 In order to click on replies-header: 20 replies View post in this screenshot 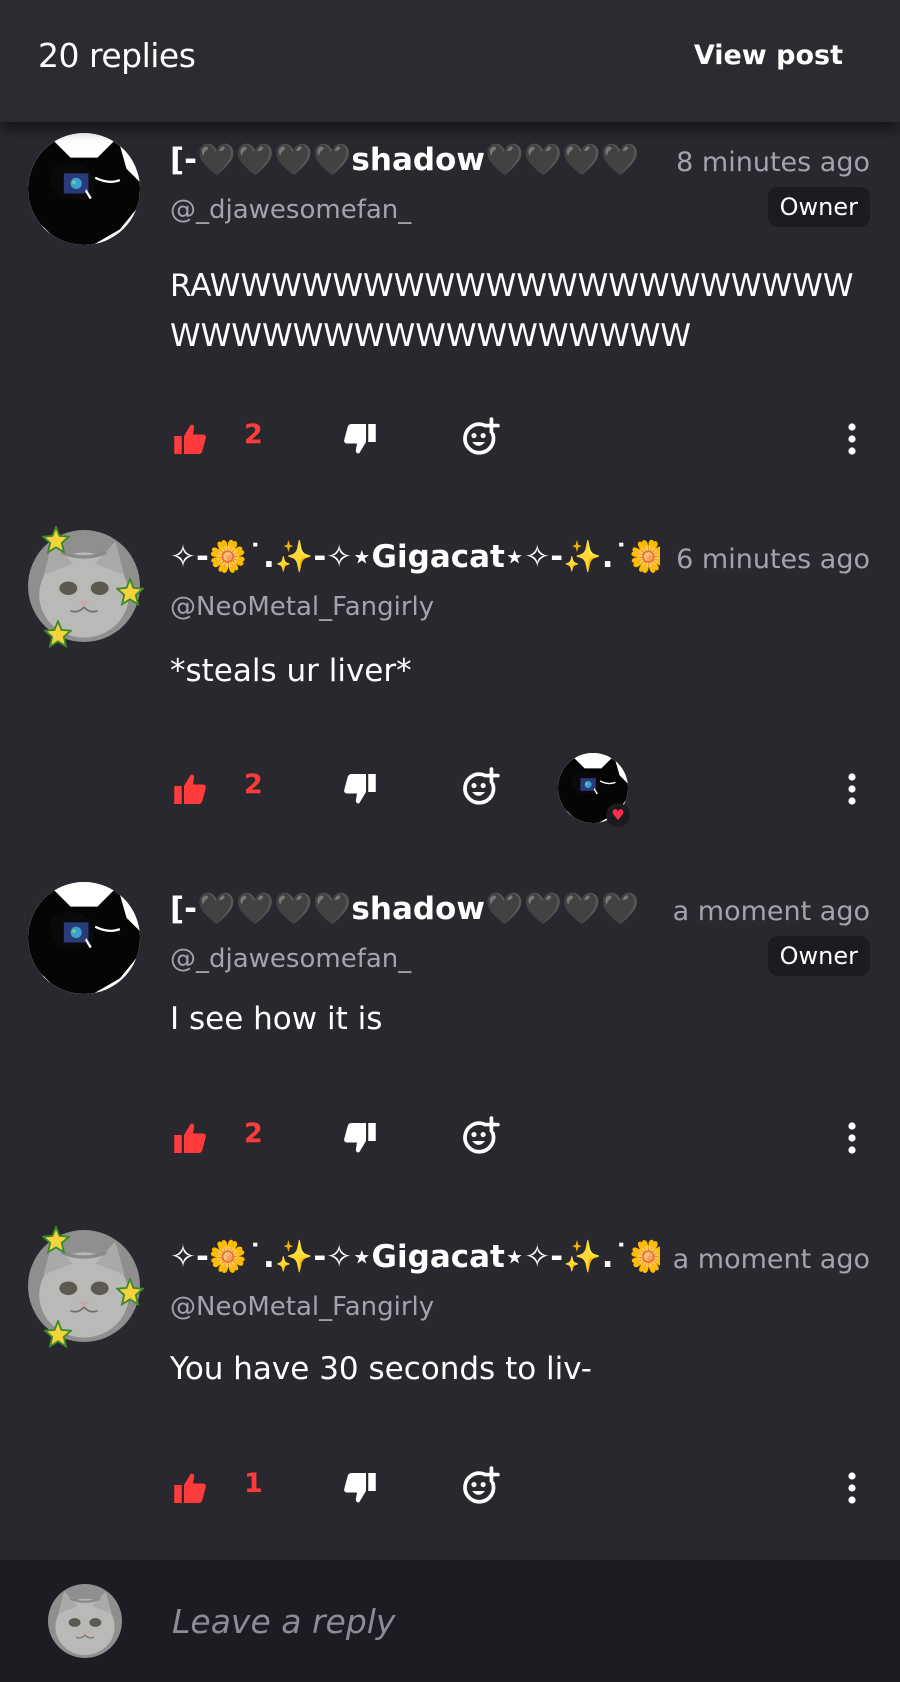, I will do `click(450, 61)`.